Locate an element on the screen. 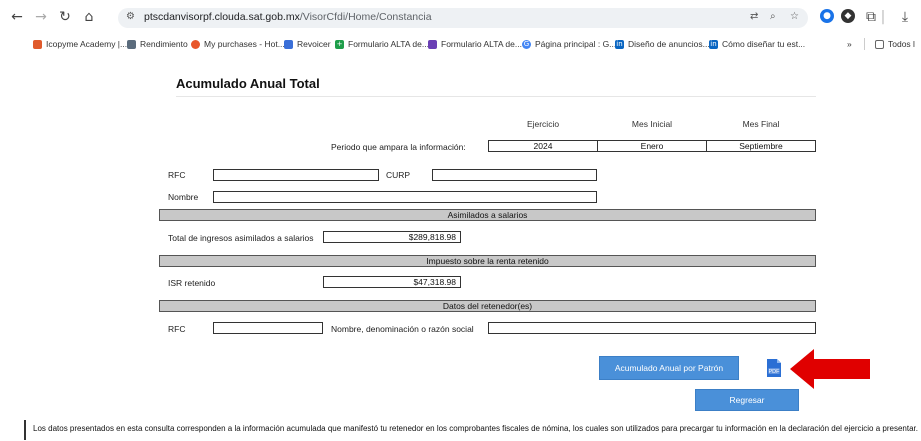  retenedor-nombre-label: Nombre, denominación o razón social is located at coordinates (402, 329).